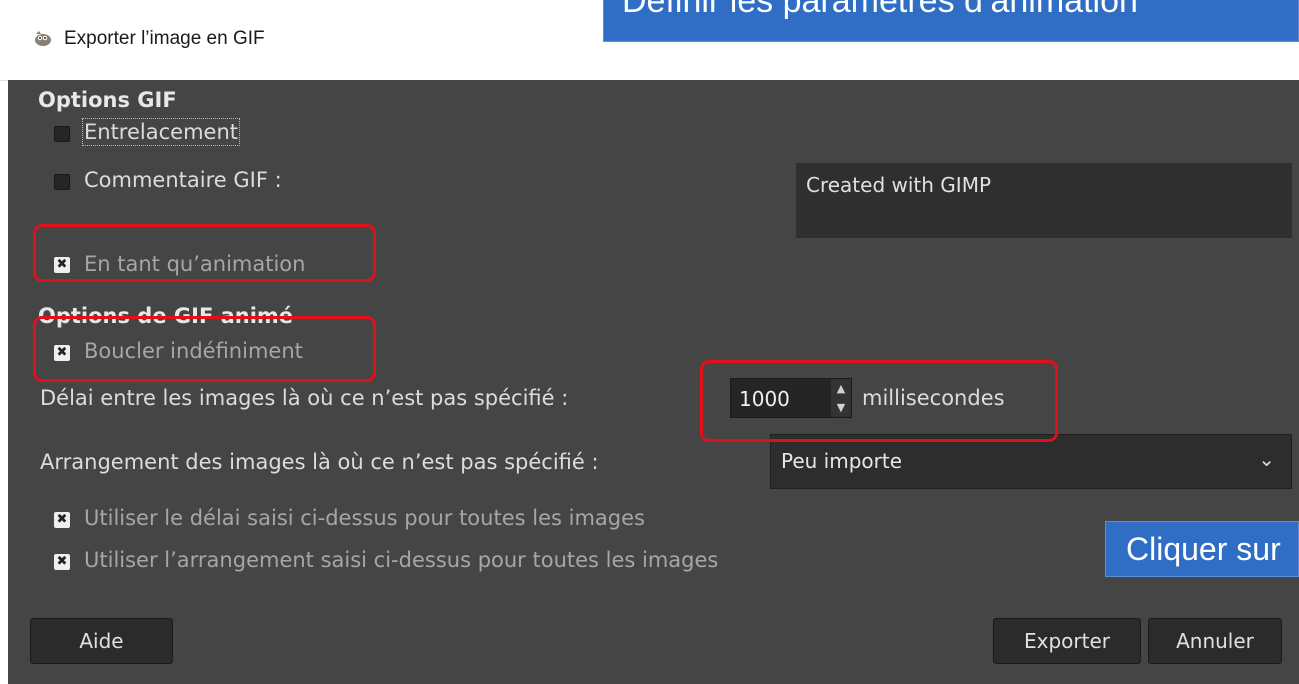  What do you see at coordinates (62, 562) in the screenshot?
I see `use-disposal-all-checkbox: ✖` at bounding box center [62, 562].